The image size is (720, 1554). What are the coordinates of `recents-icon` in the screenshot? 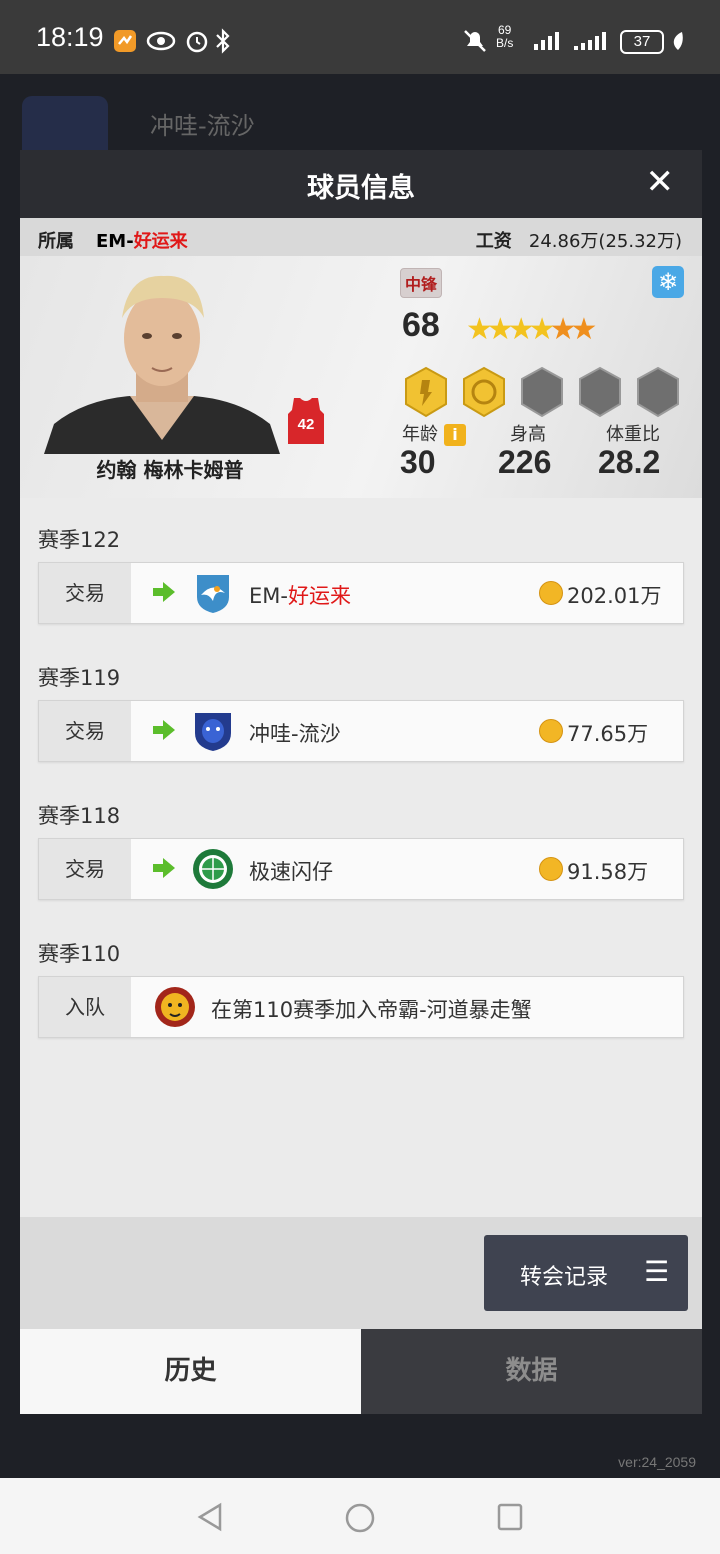 It's located at (510, 1517).